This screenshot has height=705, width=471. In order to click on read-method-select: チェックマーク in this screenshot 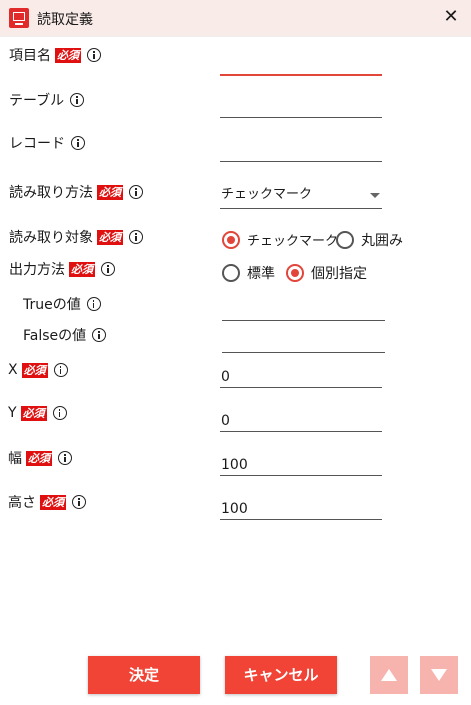, I will do `click(301, 197)`.